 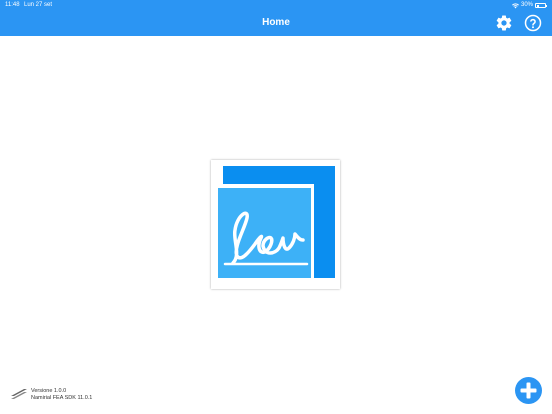 I want to click on help-button, so click(x=533, y=23).